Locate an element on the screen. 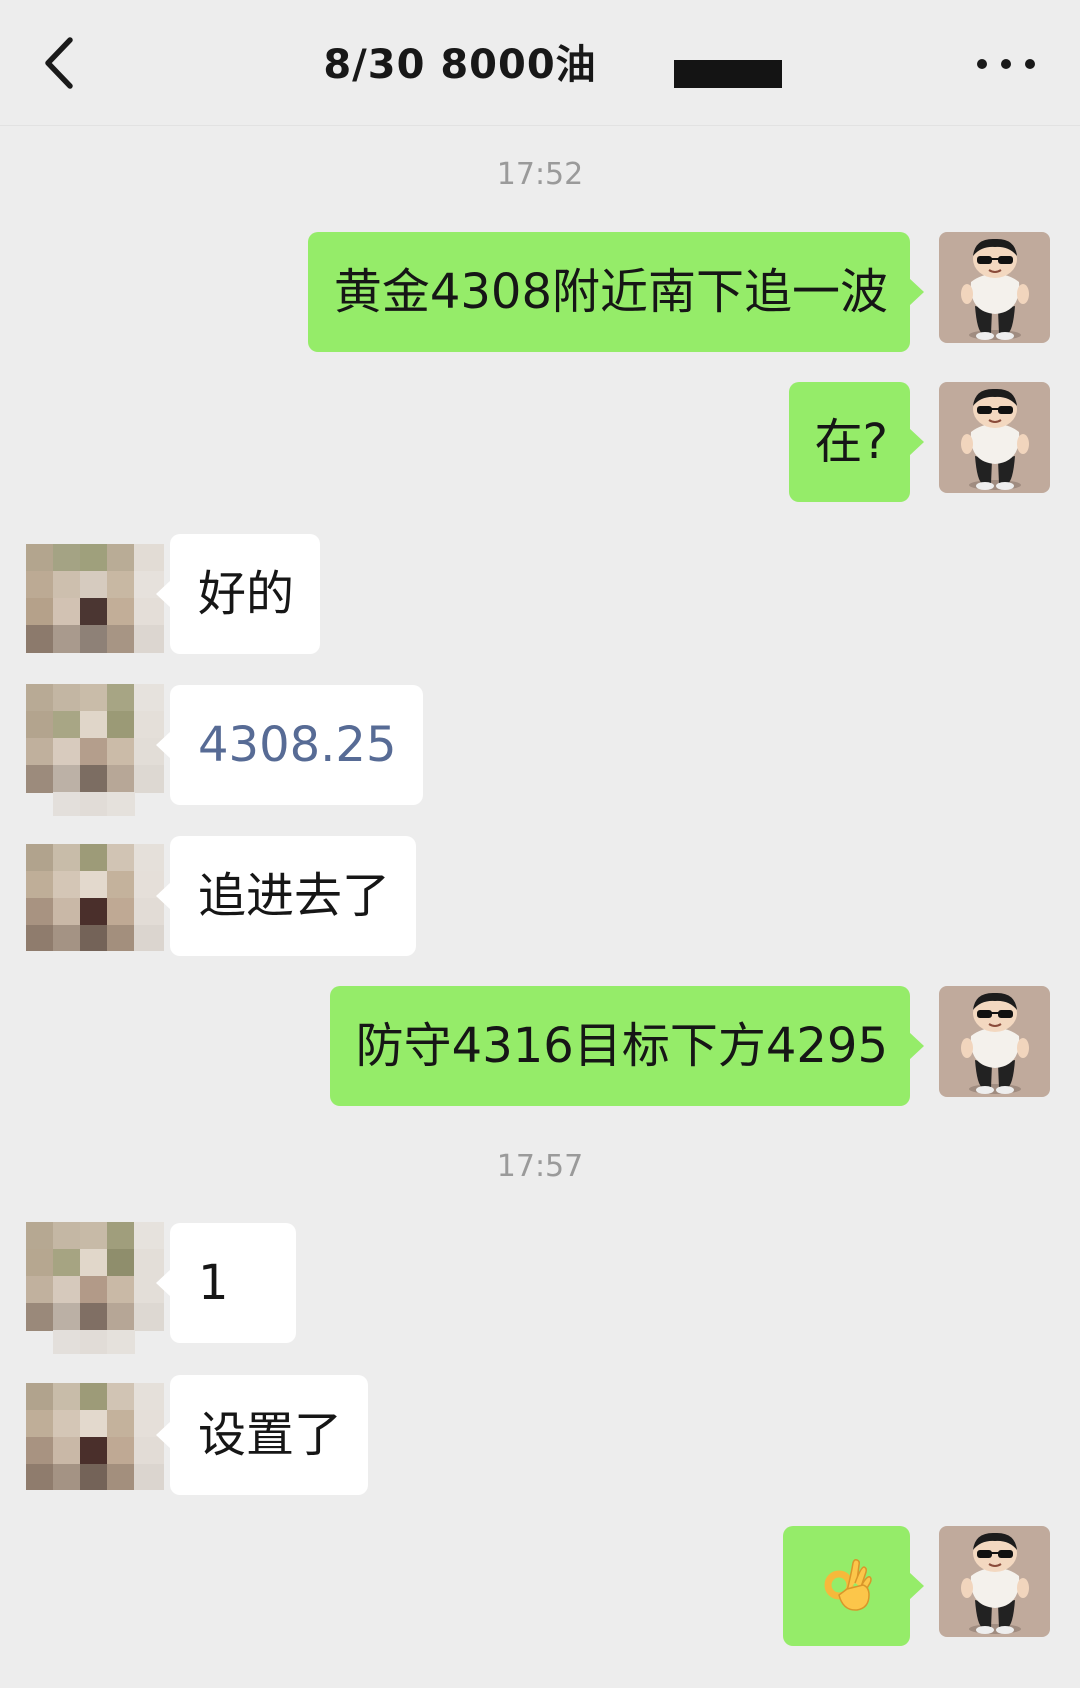 This screenshot has height=1688, width=1080. message-bubble-received: 1 is located at coordinates (226, 1283).